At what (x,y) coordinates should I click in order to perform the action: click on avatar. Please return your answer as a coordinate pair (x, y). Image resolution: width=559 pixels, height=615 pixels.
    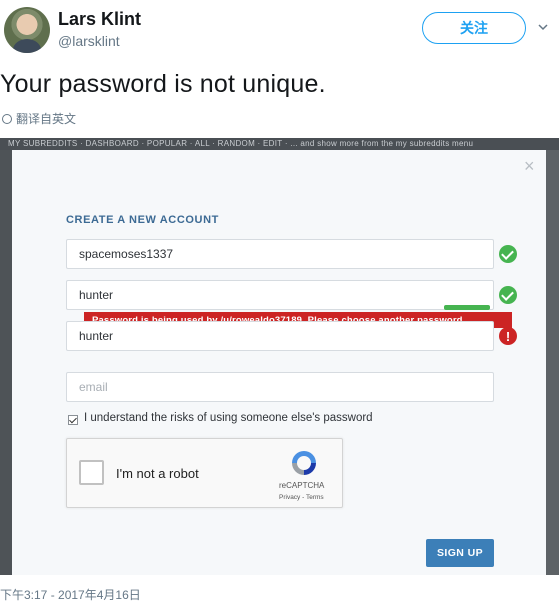
    Looking at the image, I should click on (27, 30).